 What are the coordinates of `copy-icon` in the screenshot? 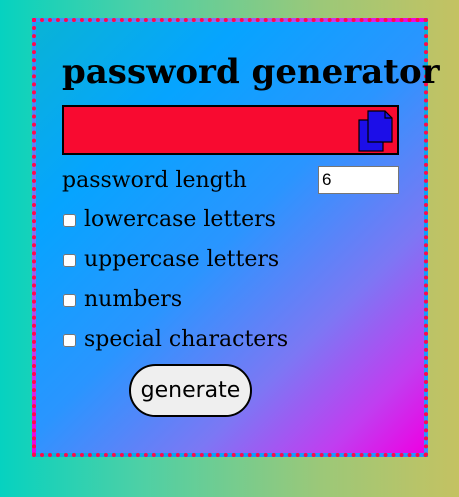 It's located at (376, 131).